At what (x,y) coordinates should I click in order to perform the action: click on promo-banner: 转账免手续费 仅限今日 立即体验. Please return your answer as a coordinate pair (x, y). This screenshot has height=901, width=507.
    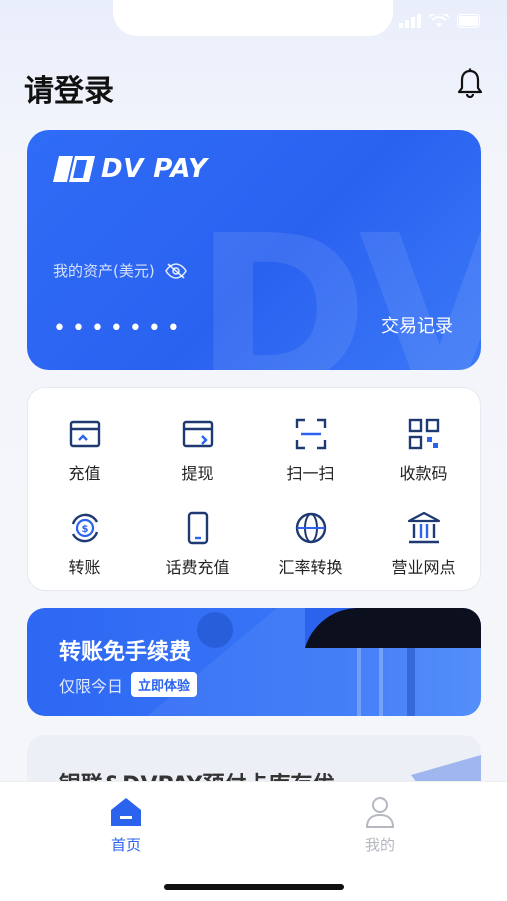
    Looking at the image, I should click on (254, 662).